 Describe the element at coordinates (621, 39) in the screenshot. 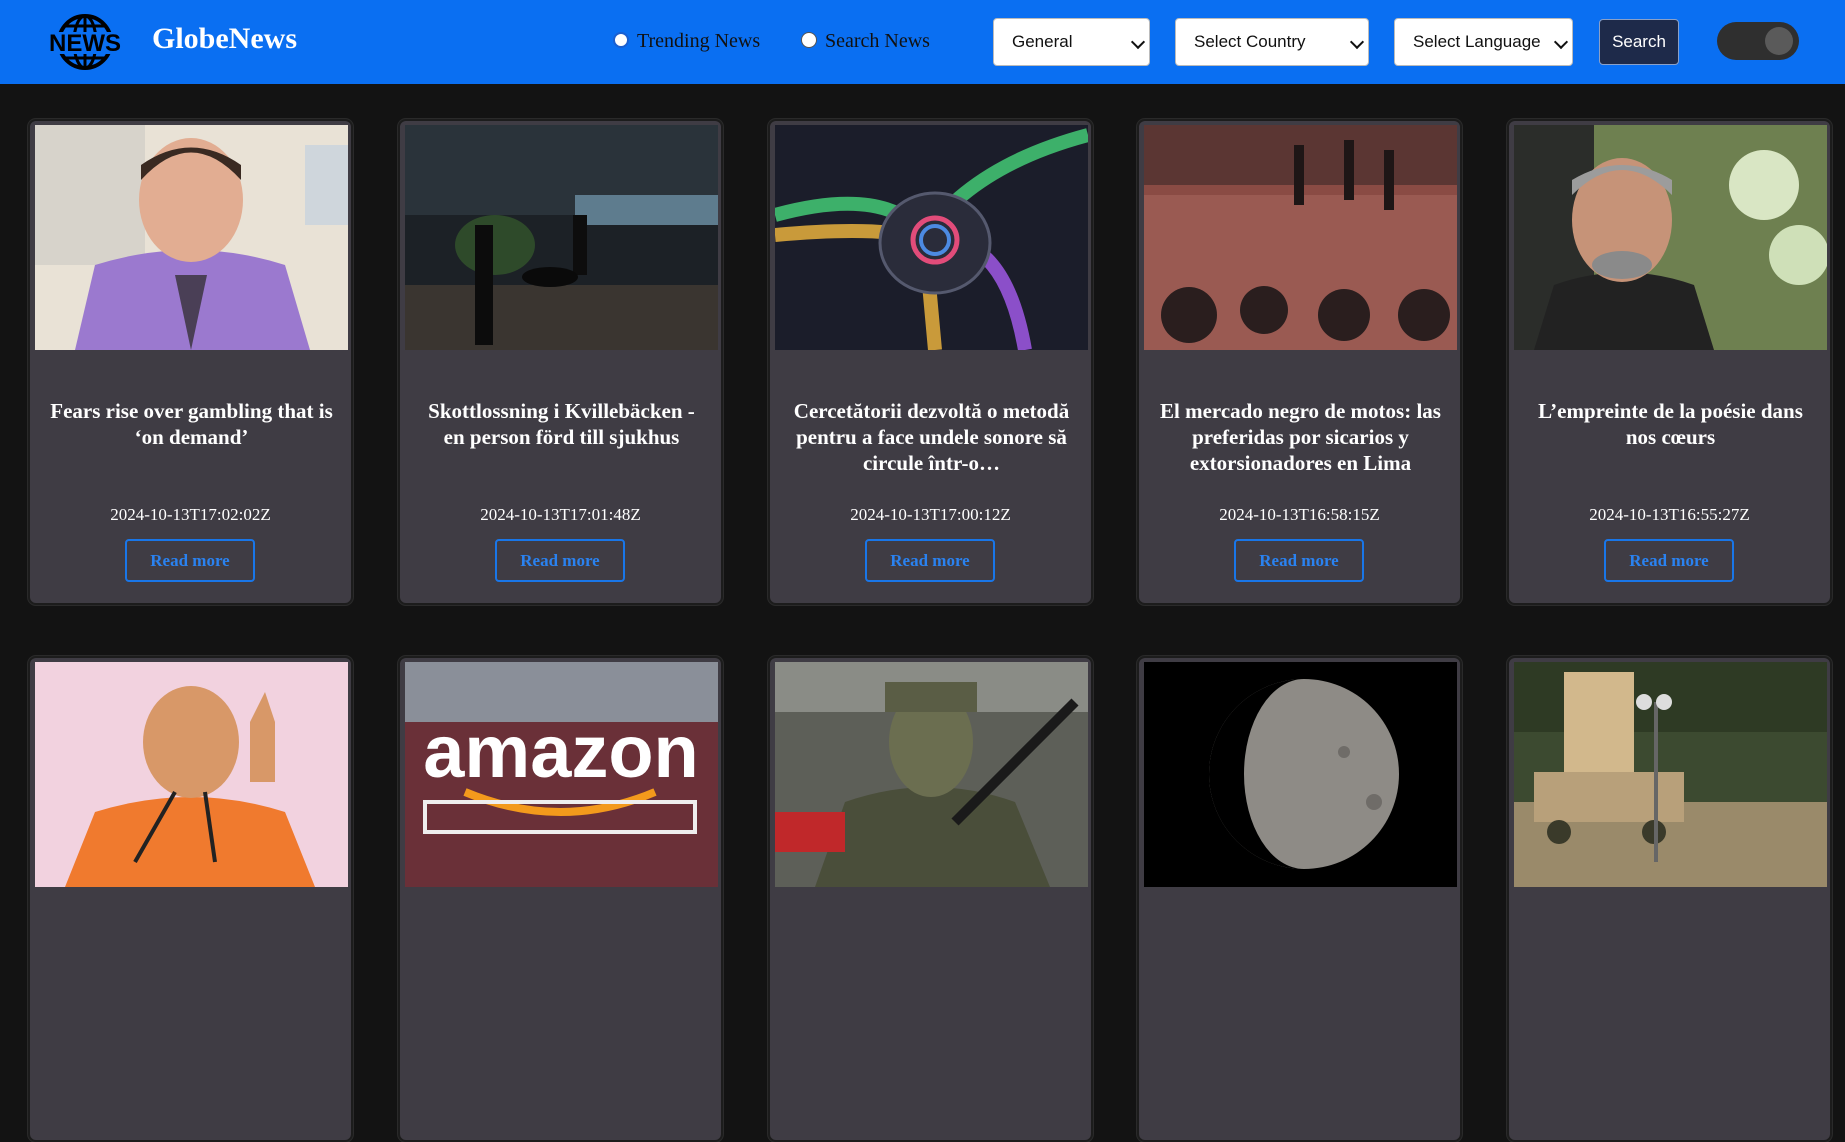

I see `radio-button-checked` at that location.